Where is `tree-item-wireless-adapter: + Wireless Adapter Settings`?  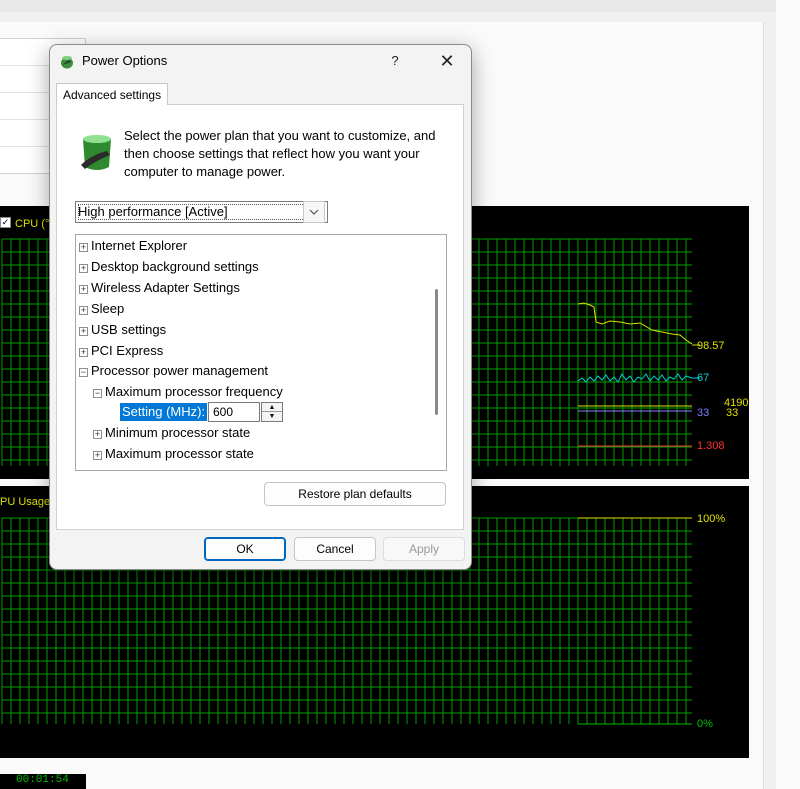 tree-item-wireless-adapter: + Wireless Adapter Settings is located at coordinates (159, 288).